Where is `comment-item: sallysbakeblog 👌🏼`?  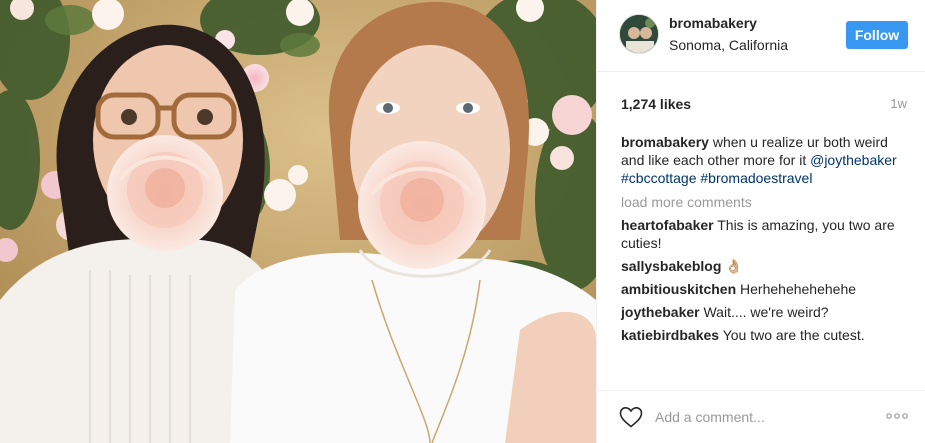
comment-item: sallysbakeblog 👌🏼 is located at coordinates (766, 266).